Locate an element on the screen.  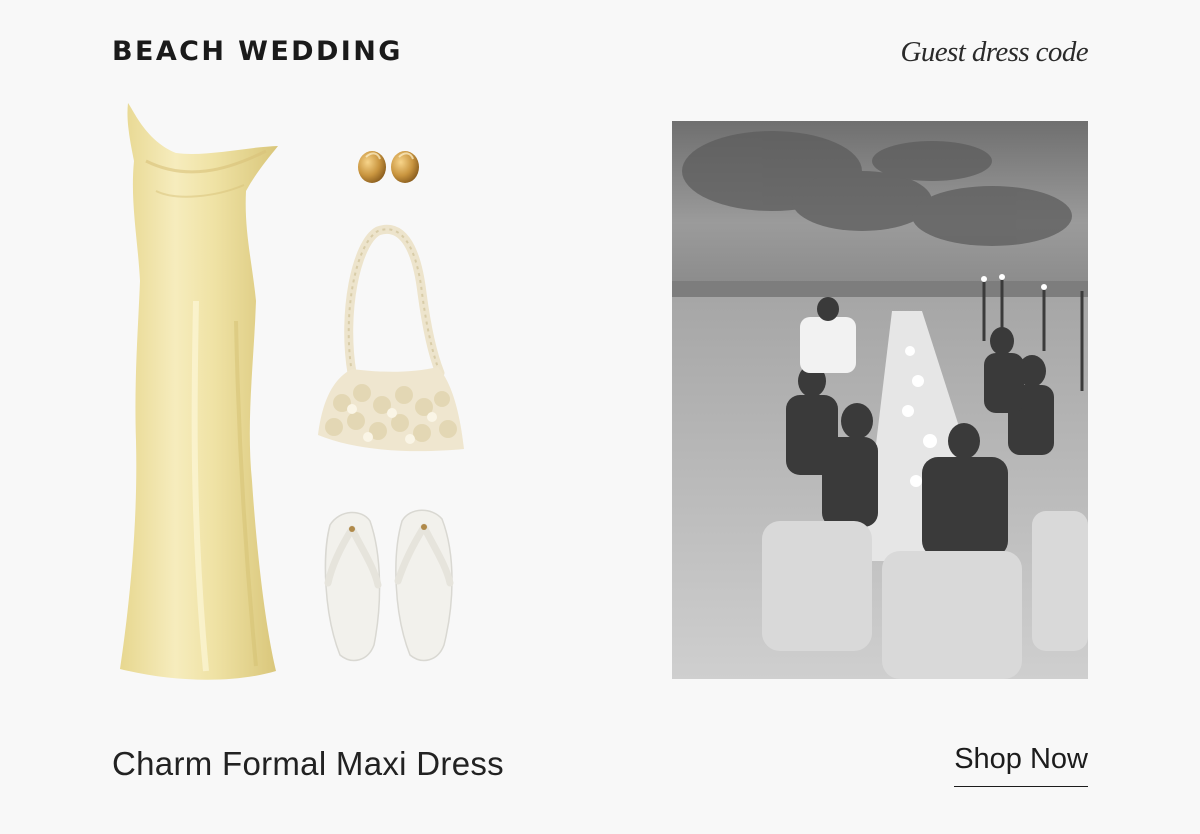
shop-now-link: Shop Now is located at coordinates (1021, 765).